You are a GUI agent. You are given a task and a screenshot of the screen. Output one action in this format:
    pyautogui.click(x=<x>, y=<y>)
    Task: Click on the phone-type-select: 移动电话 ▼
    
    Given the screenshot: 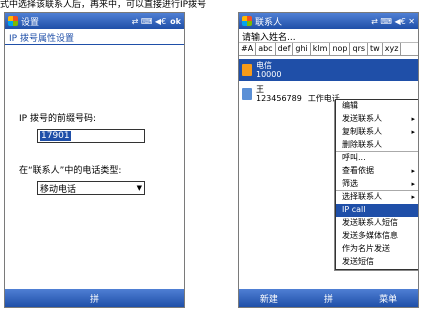 What is the action you would take?
    pyautogui.click(x=91, y=188)
    